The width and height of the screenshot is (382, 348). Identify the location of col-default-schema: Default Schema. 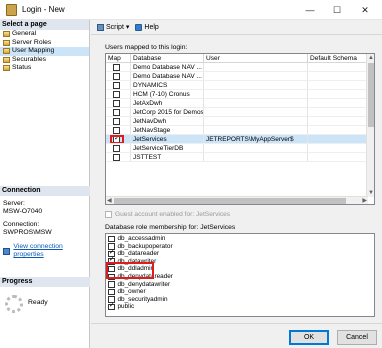
(338, 58).